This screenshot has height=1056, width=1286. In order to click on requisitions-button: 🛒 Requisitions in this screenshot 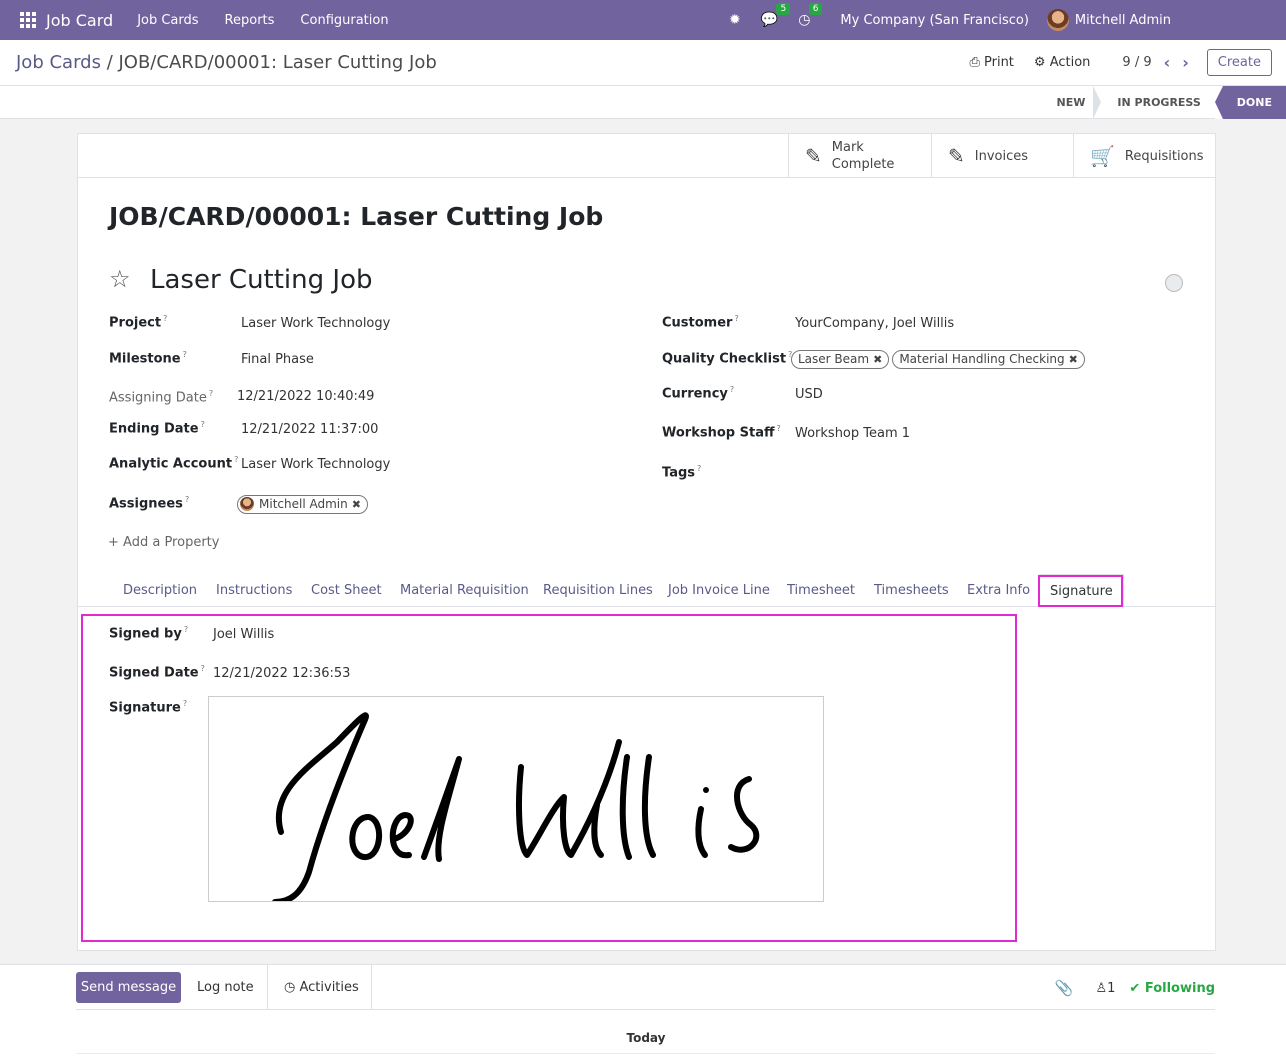, I will do `click(1144, 156)`.